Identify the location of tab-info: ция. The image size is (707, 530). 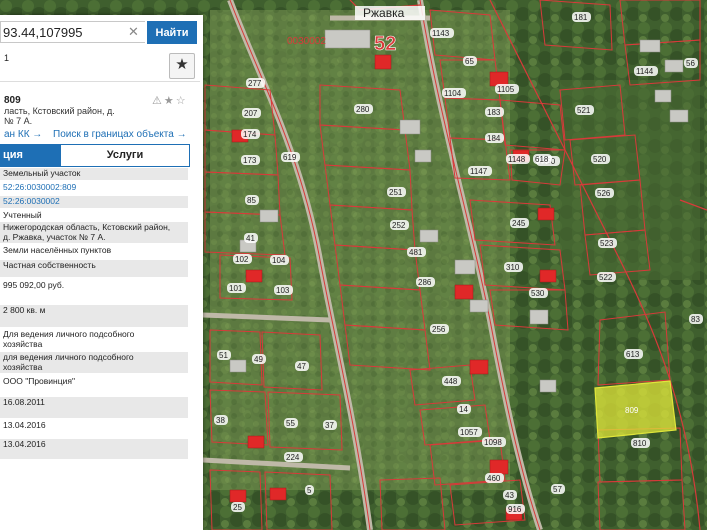
(32, 155).